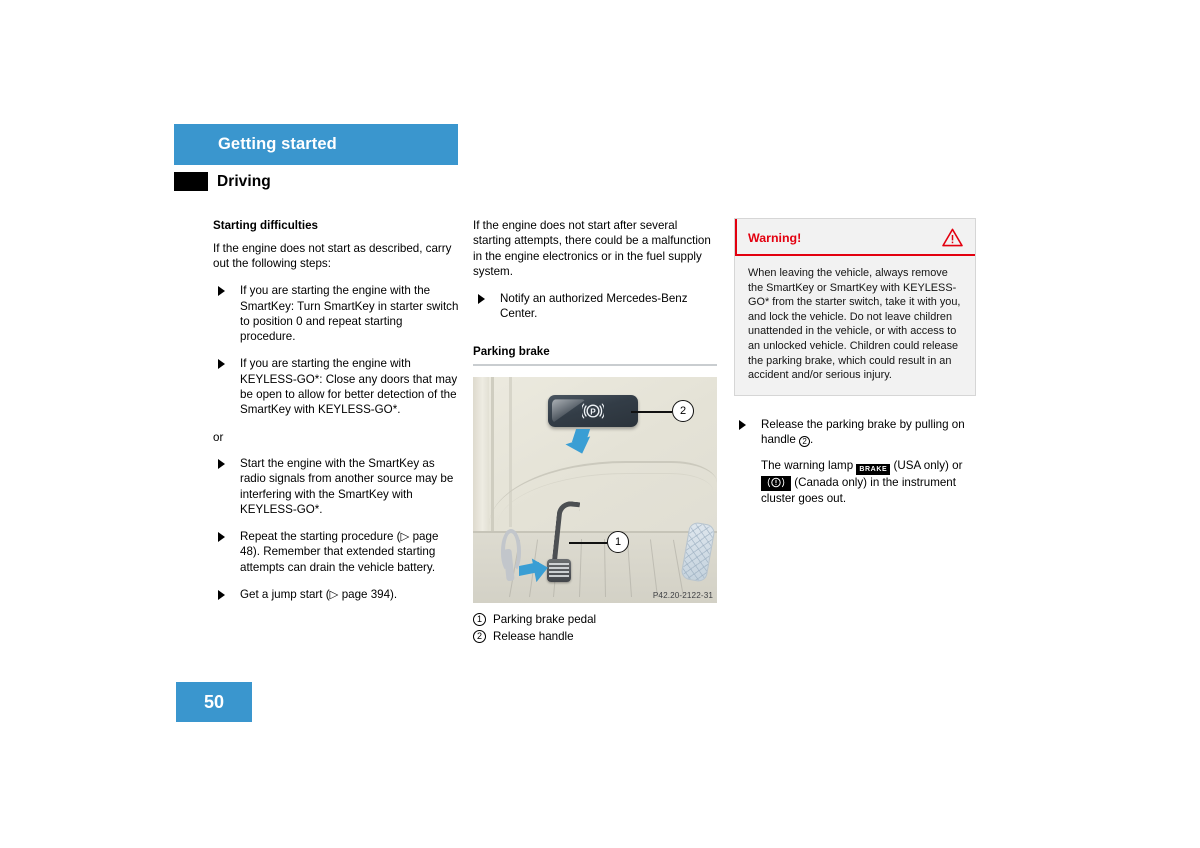 This screenshot has height=848, width=1200. I want to click on figure-parking-brake-pedal, so click(559, 571).